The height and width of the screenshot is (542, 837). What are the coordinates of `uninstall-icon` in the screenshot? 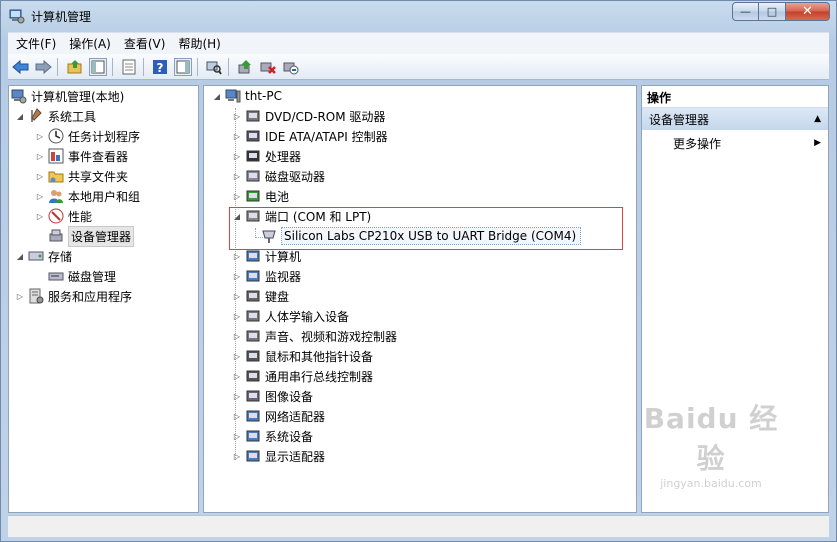 It's located at (268, 68).